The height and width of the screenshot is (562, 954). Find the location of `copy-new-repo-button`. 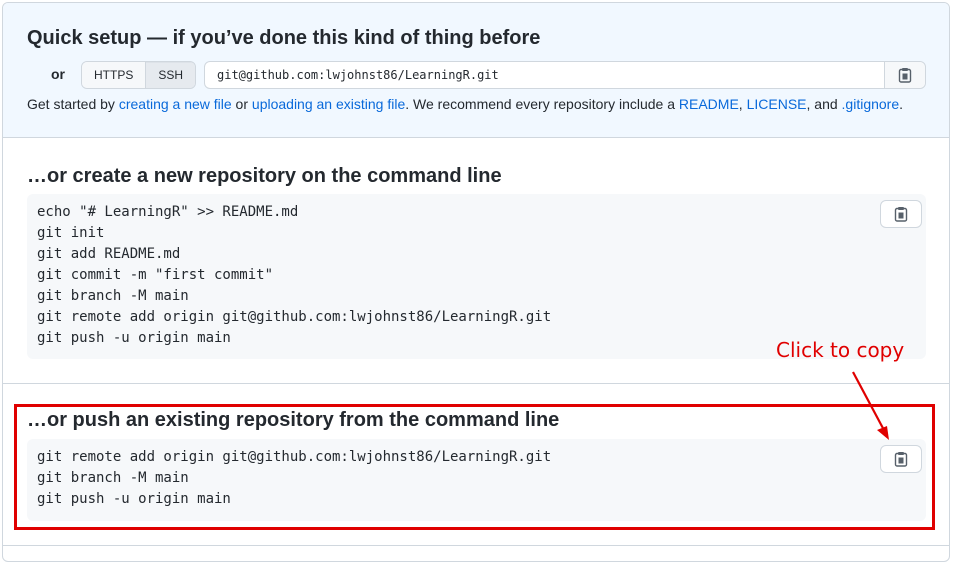

copy-new-repo-button is located at coordinates (901, 214).